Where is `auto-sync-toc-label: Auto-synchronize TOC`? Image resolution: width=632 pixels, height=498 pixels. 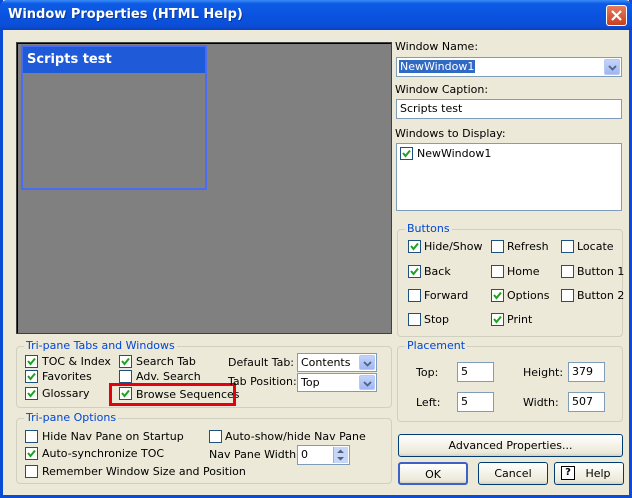 auto-sync-toc-label: Auto-synchronize TOC is located at coordinates (103, 453).